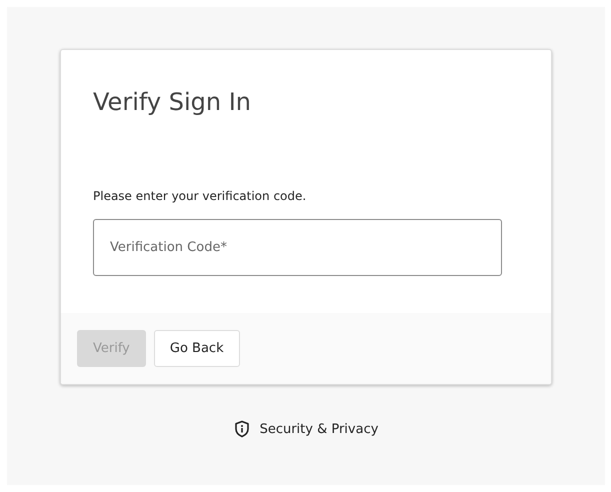 The image size is (611, 492). What do you see at coordinates (297, 247) in the screenshot?
I see `verification-code-field: Verification Code*` at bounding box center [297, 247].